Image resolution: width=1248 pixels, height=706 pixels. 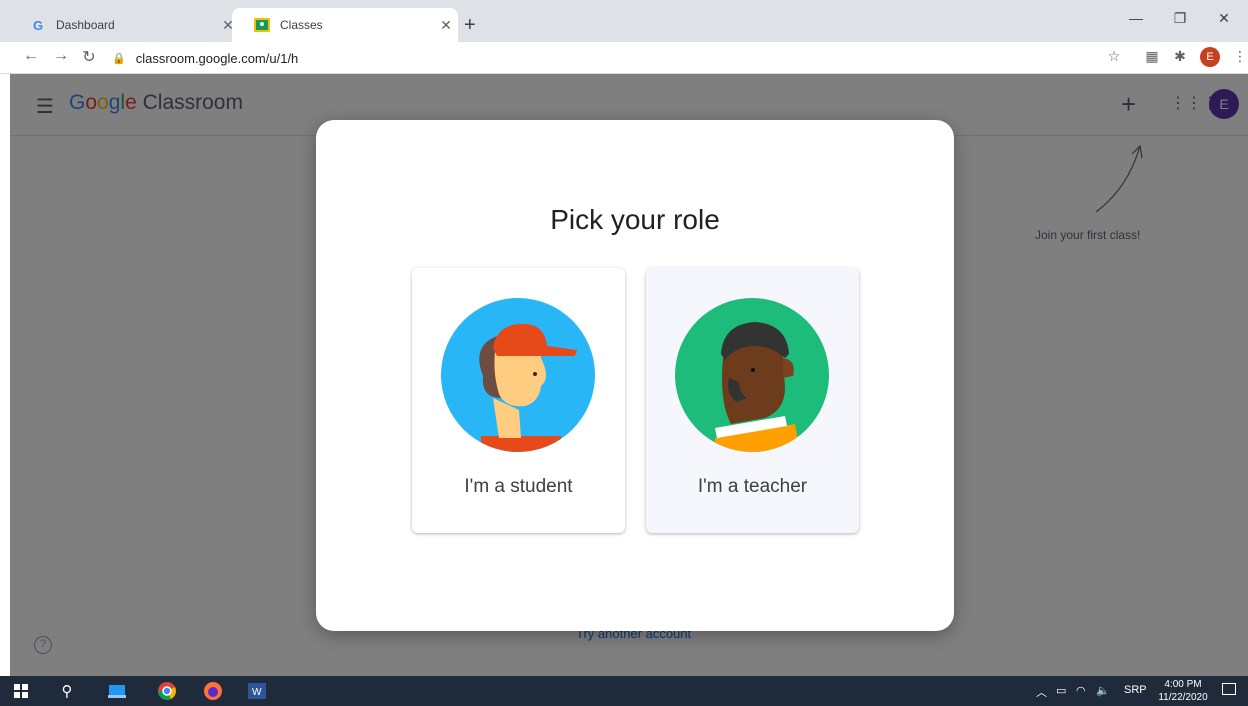 What do you see at coordinates (1239, 56) in the screenshot?
I see `browser-menu-icon: ⋮` at bounding box center [1239, 56].